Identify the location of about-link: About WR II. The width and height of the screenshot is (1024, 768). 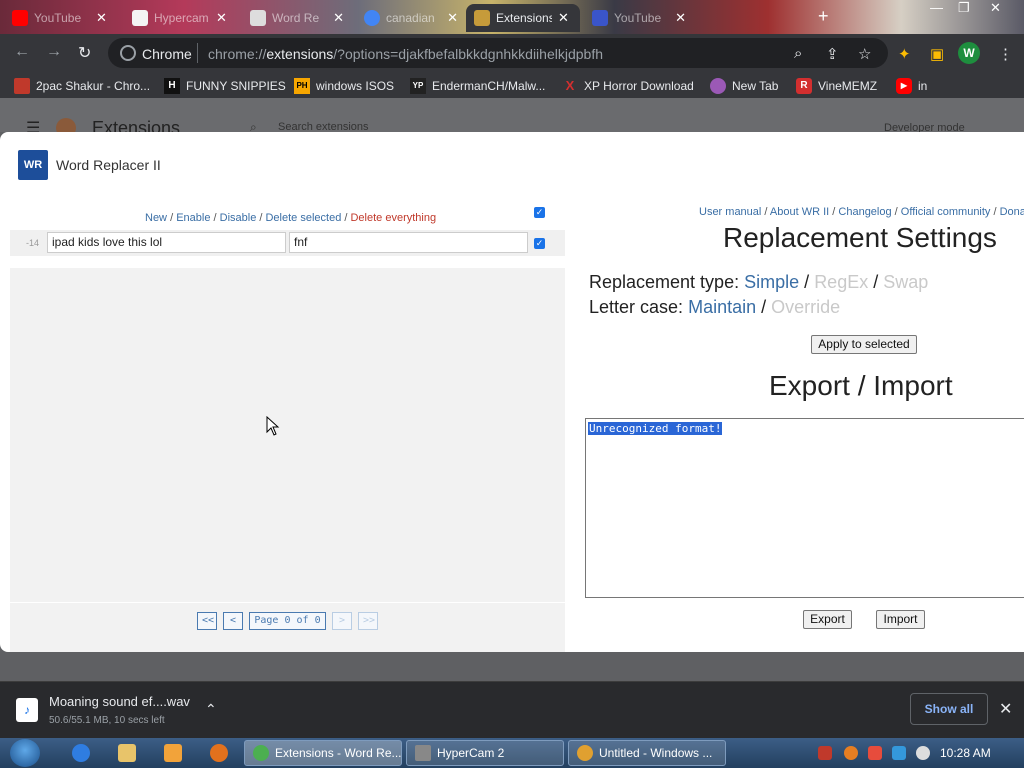
(799, 212).